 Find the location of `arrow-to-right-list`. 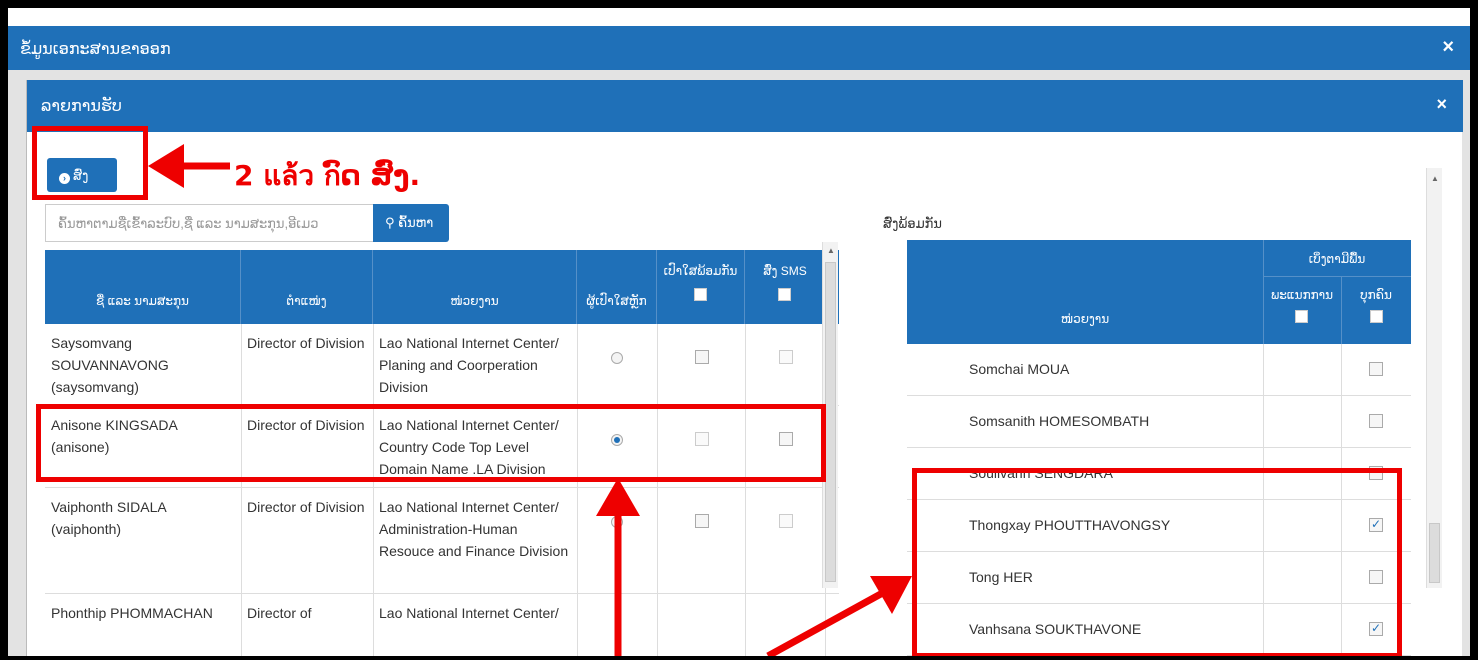

arrow-to-right-list is located at coordinates (839, 616).